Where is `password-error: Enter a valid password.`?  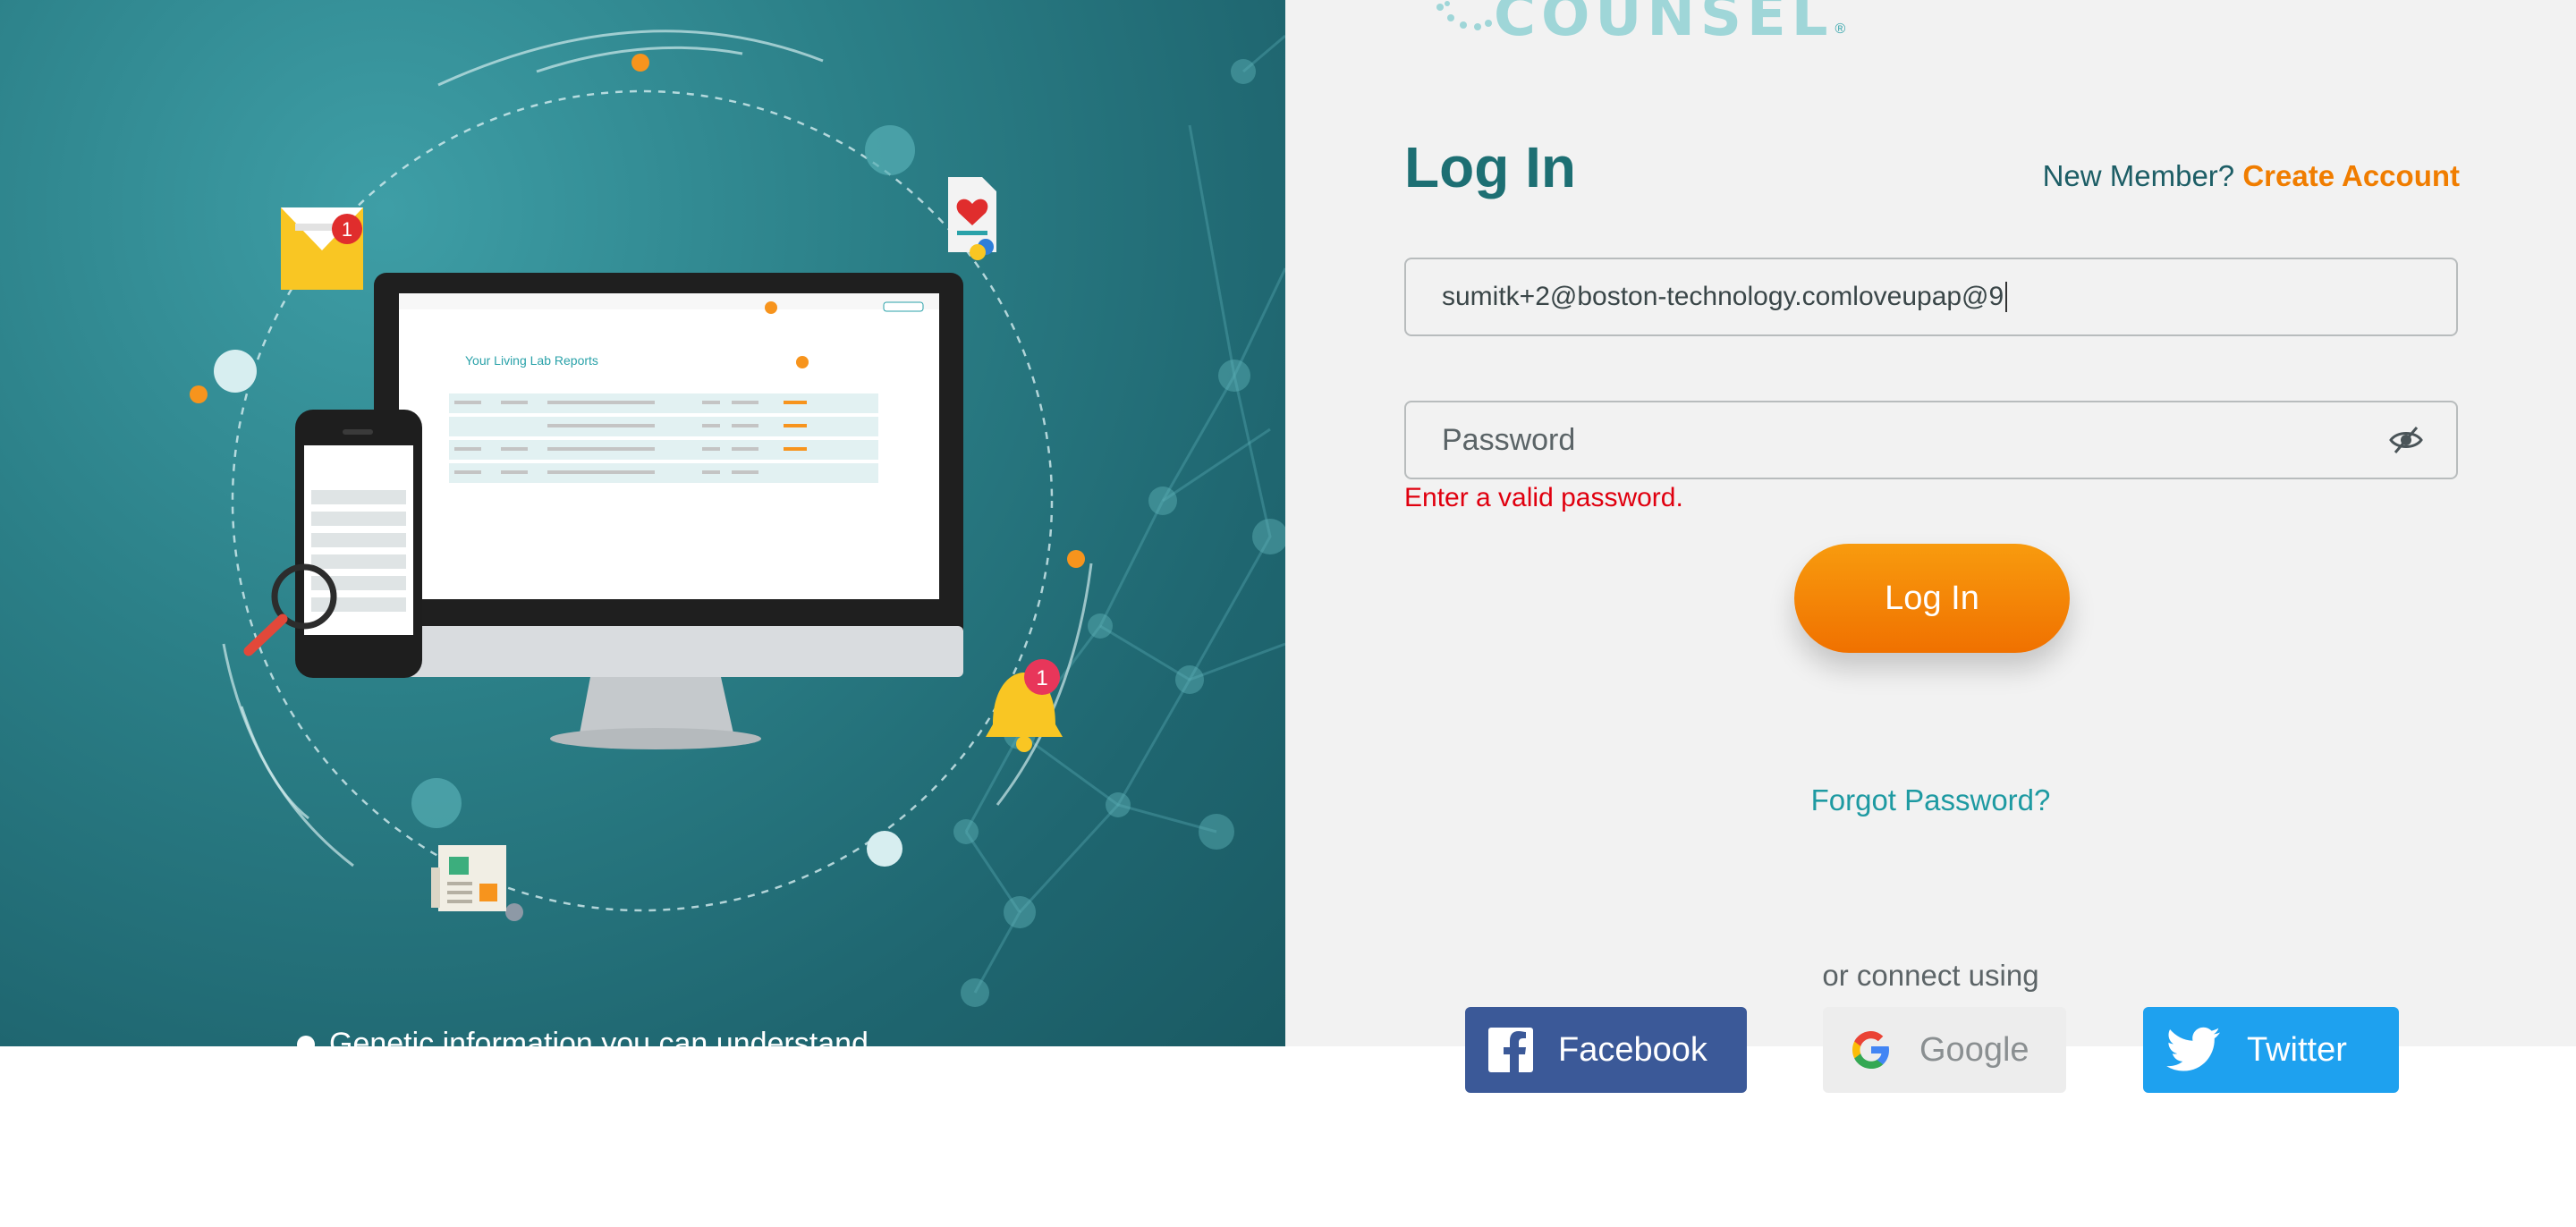 password-error: Enter a valid password. is located at coordinates (1543, 498).